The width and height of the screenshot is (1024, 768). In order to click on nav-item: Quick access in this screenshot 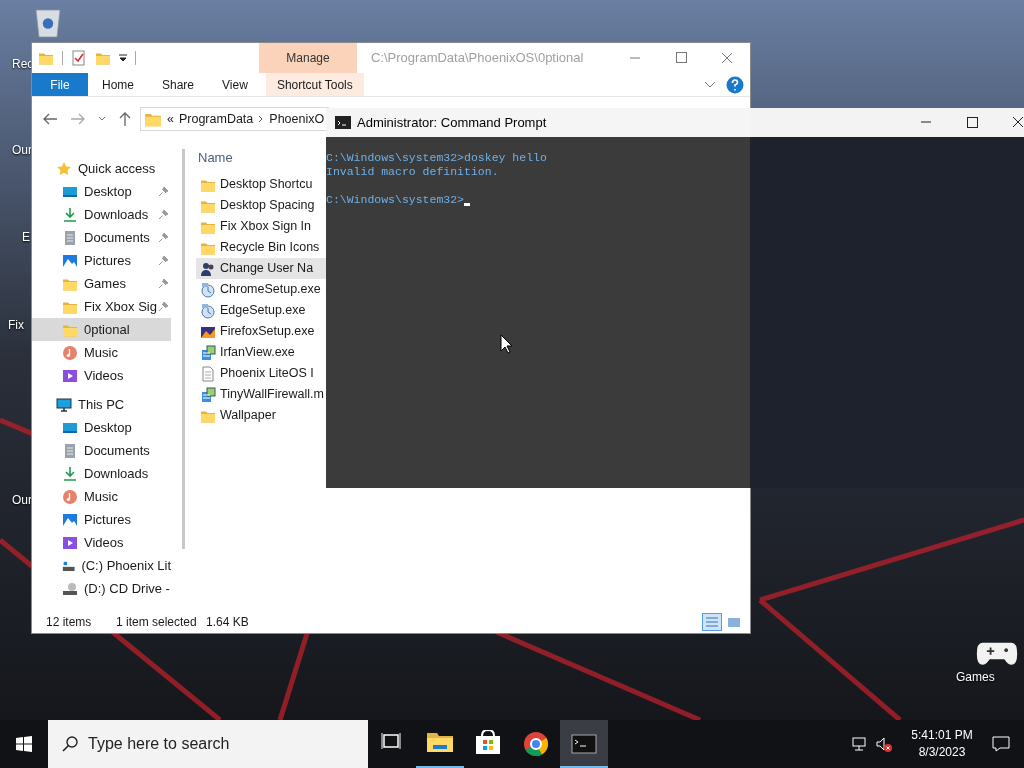, I will do `click(101, 168)`.